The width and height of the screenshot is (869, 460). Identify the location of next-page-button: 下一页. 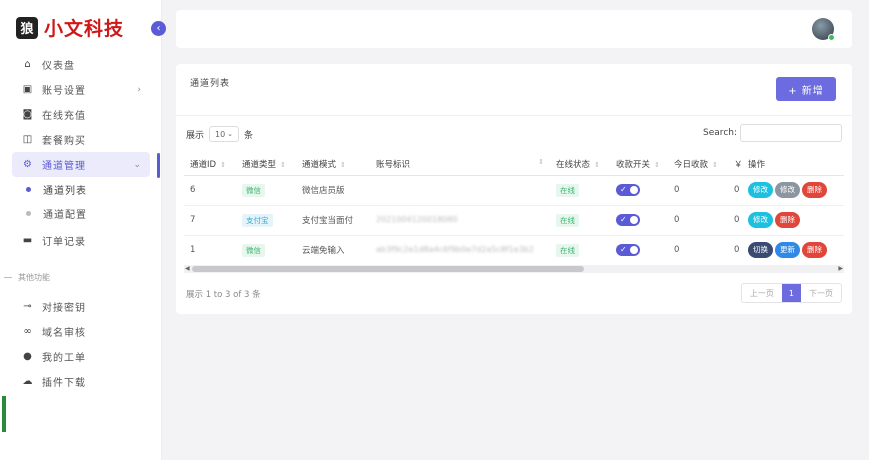
(821, 293).